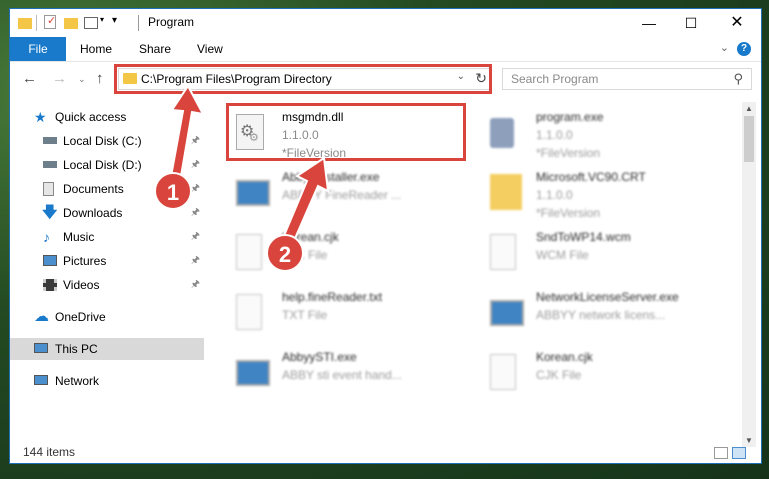  Describe the element at coordinates (285, 253) in the screenshot. I see `callout-badge-2: 2` at that location.